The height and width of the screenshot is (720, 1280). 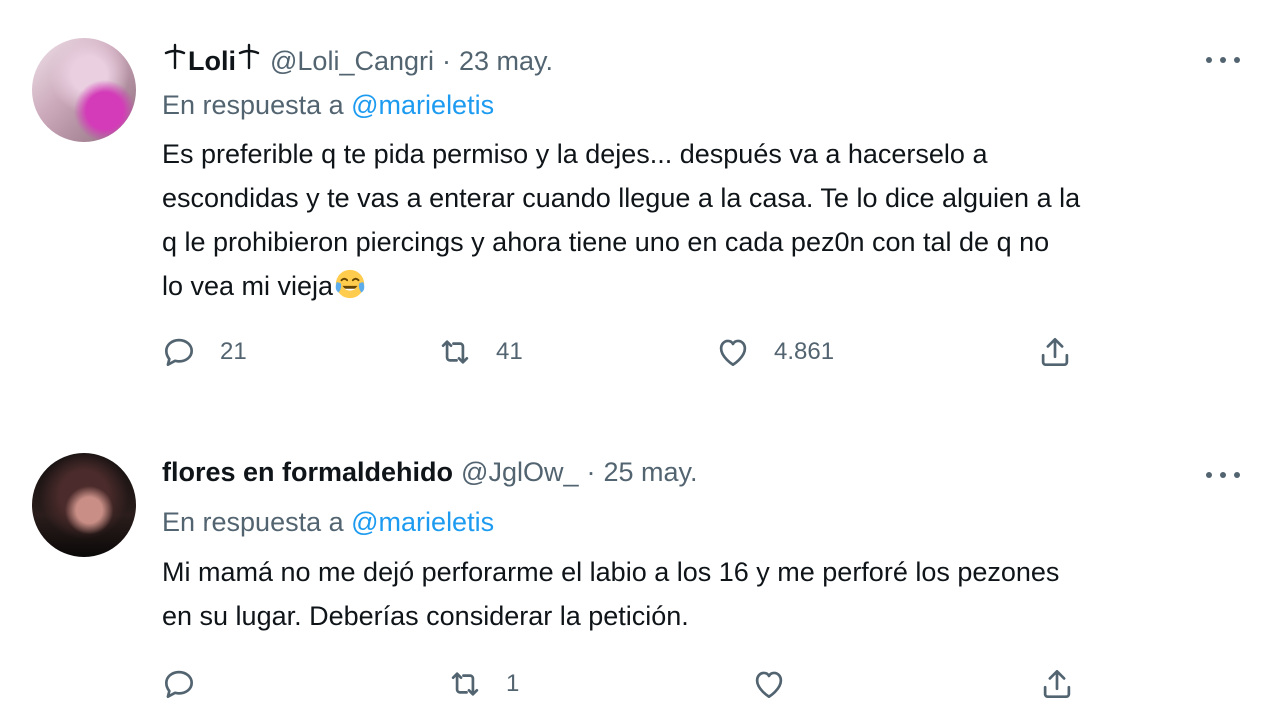 What do you see at coordinates (513, 683) in the screenshot?
I see `retweet-count: 1` at bounding box center [513, 683].